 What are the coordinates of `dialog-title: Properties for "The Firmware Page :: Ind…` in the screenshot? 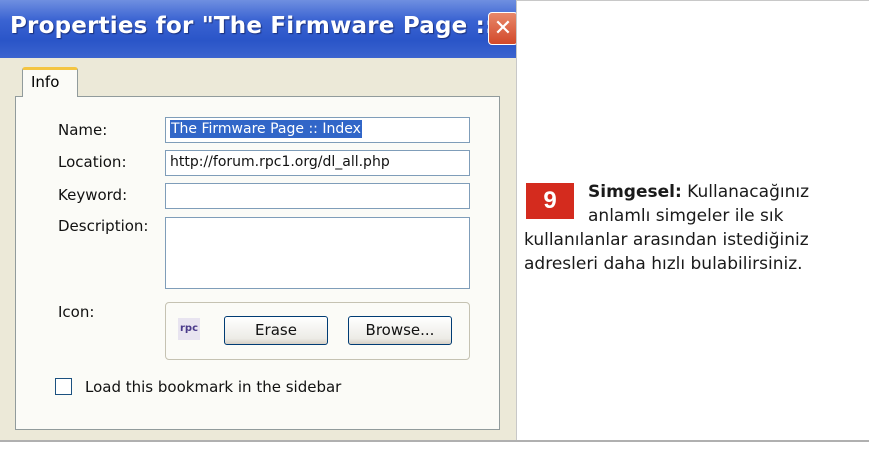 It's located at (263, 26).